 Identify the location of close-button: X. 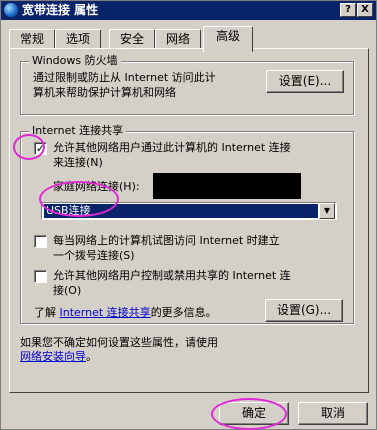
(365, 10).